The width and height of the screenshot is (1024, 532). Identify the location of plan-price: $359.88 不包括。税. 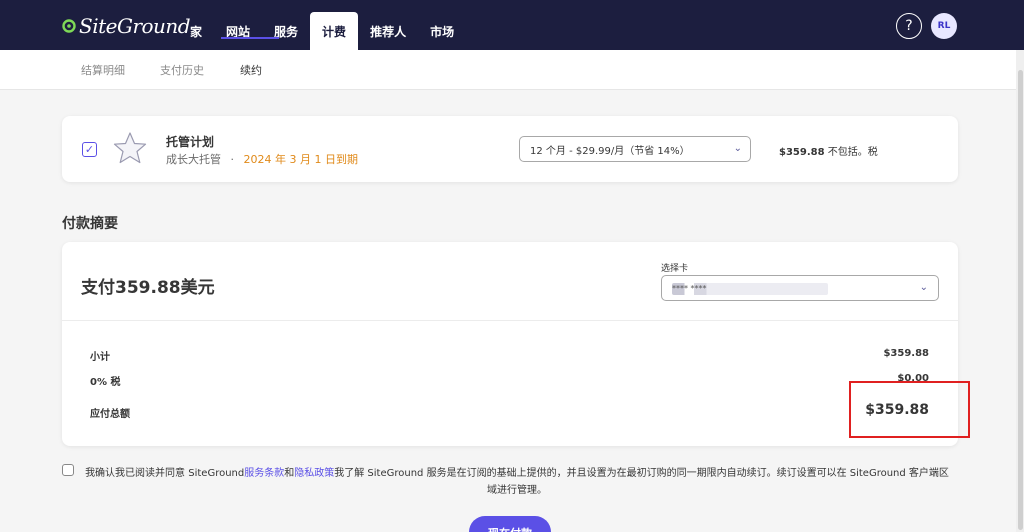
(828, 150).